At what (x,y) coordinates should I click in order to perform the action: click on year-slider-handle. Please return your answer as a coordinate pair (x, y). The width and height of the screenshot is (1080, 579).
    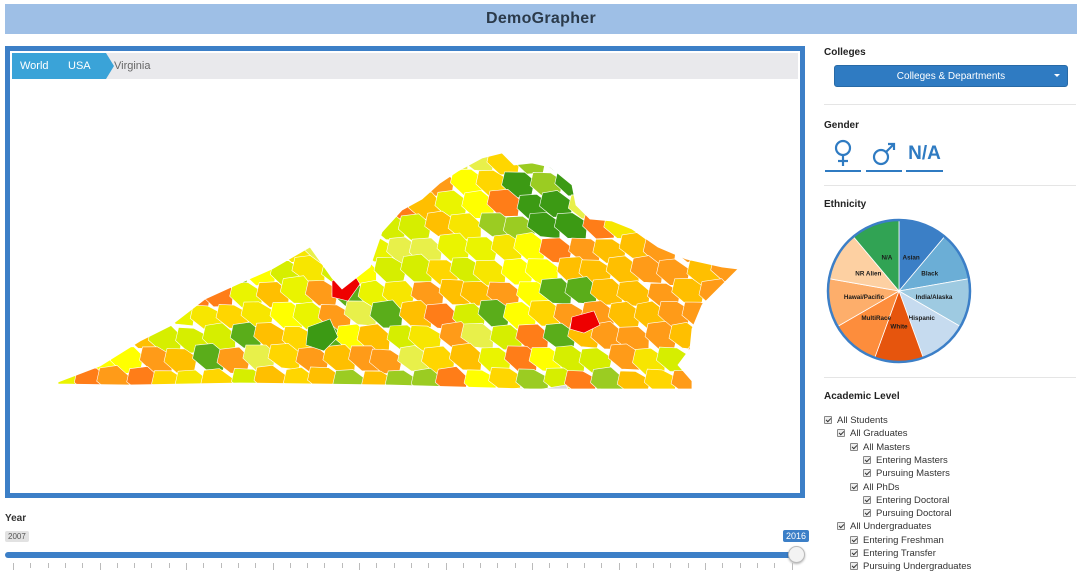
    Looking at the image, I should click on (796, 554).